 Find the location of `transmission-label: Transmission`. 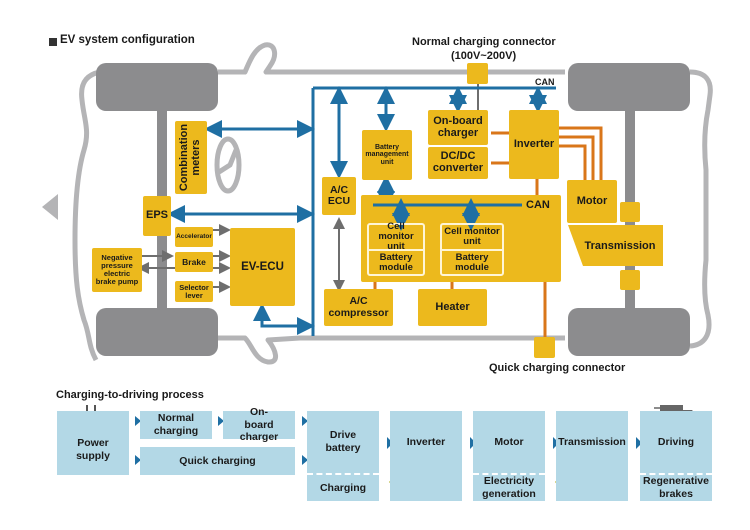

transmission-label: Transmission is located at coordinates (620, 245).